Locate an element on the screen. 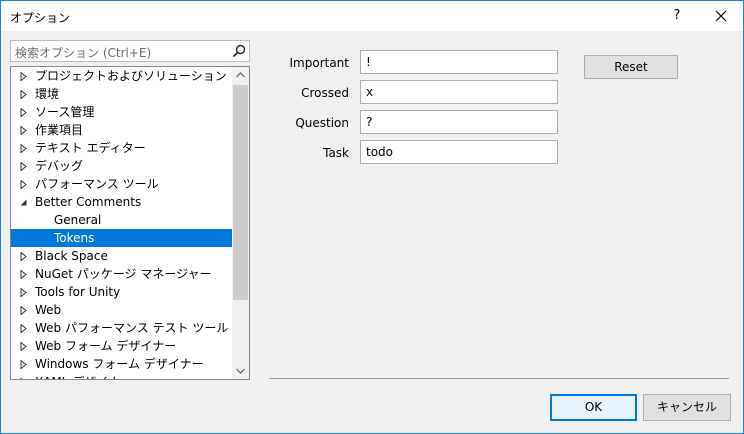 Image resolution: width=744 pixels, height=434 pixels. search-input: 検索オプション (Ctrl+E) is located at coordinates (130, 51).